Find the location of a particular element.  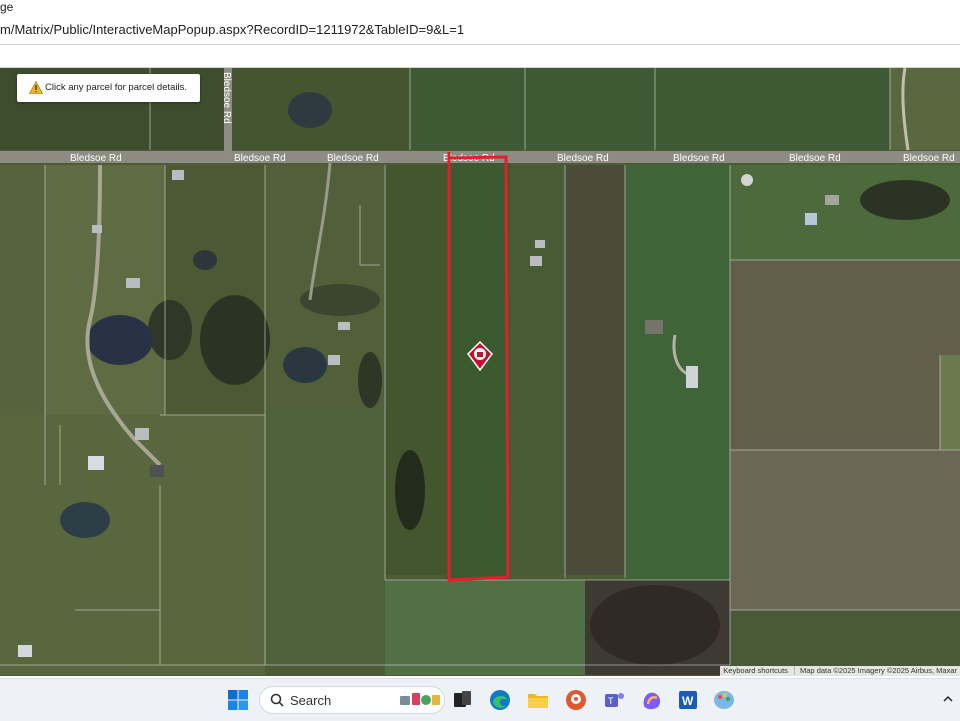

chevron-up-icon is located at coordinates (948, 699).